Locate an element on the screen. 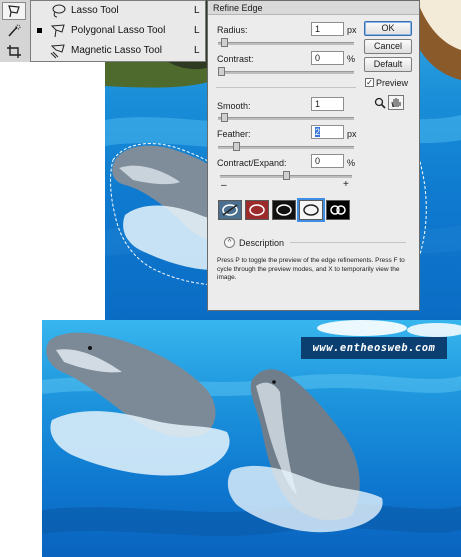 The image size is (461, 557). flyout-item-polygonal-lasso: Polygonal Lasso Tool L is located at coordinates (118, 31).